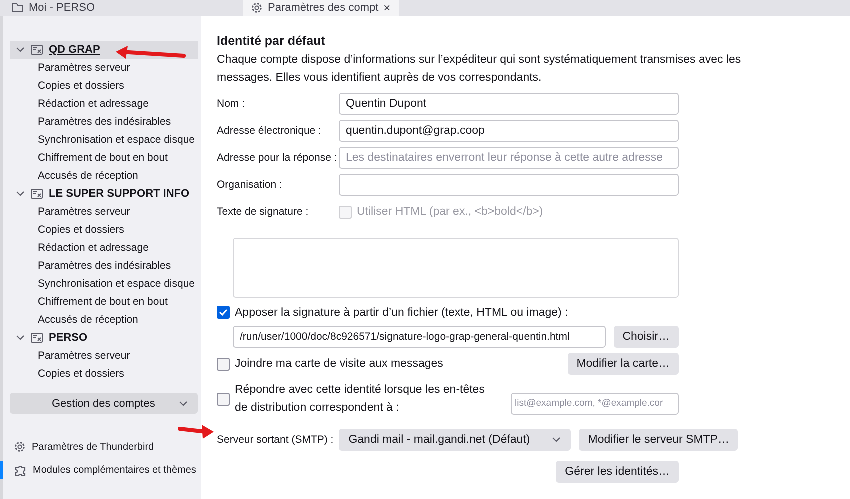 Image resolution: width=850 pixels, height=499 pixels. Describe the element at coordinates (509, 131) in the screenshot. I see `input-field: quentin.dupont@grap.coop` at that location.